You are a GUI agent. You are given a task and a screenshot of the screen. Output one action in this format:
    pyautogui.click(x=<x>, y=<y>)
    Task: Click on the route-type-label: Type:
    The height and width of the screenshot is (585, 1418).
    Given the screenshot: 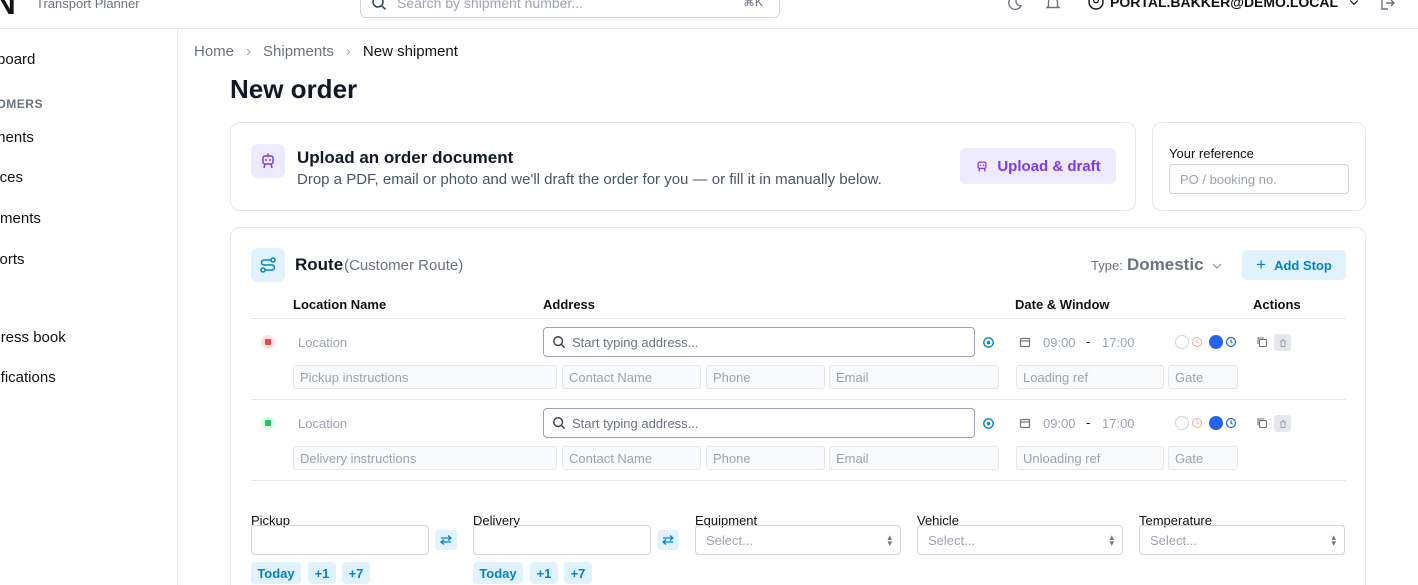 What is the action you would take?
    pyautogui.click(x=1107, y=265)
    